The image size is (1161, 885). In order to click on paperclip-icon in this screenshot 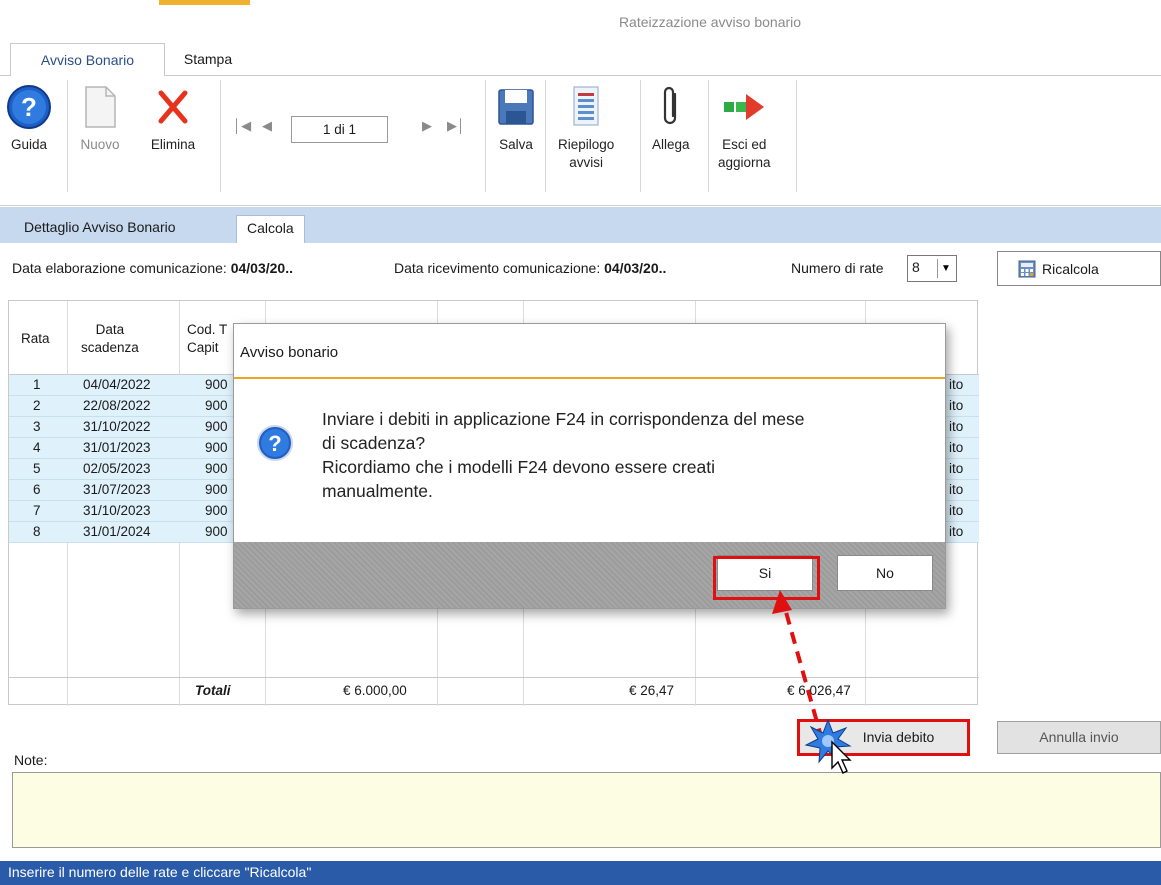, I will do `click(669, 105)`.